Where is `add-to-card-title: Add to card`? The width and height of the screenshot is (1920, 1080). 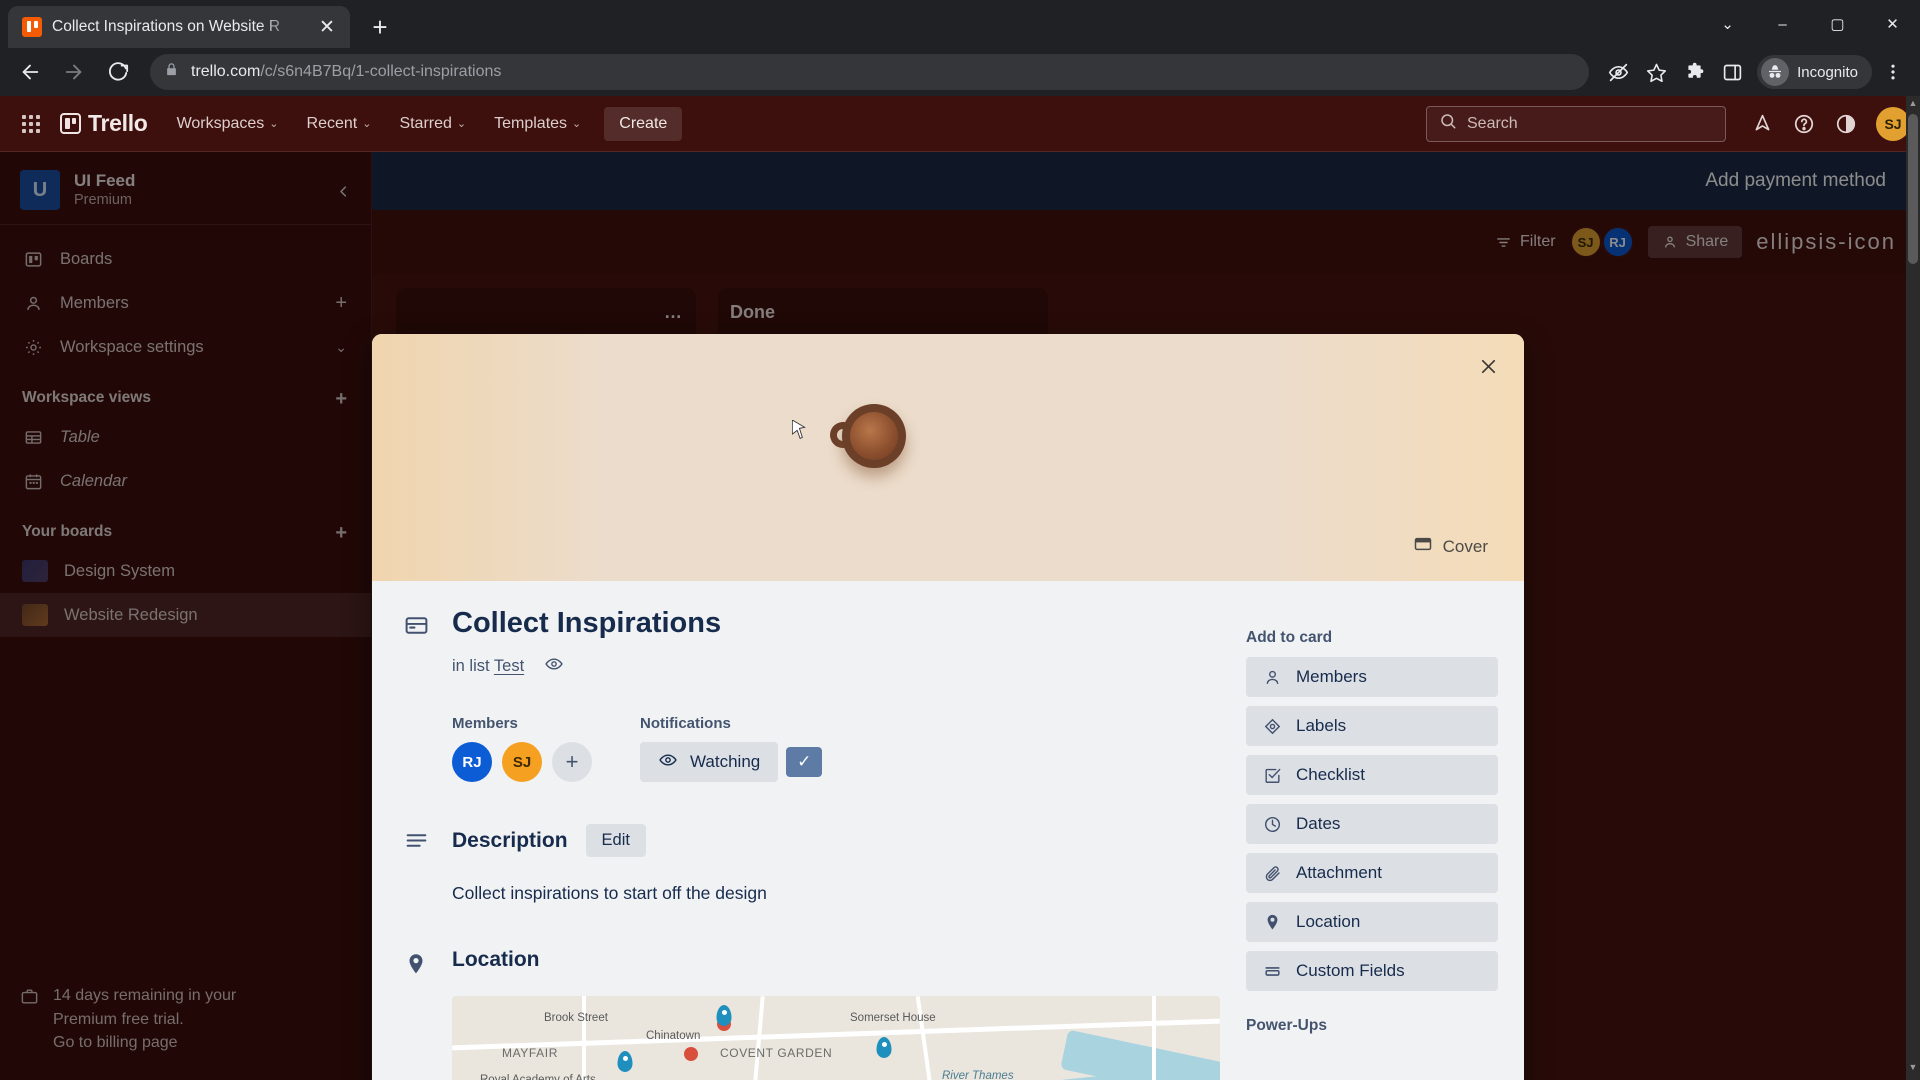
add-to-card-title: Add to card is located at coordinates (1289, 637).